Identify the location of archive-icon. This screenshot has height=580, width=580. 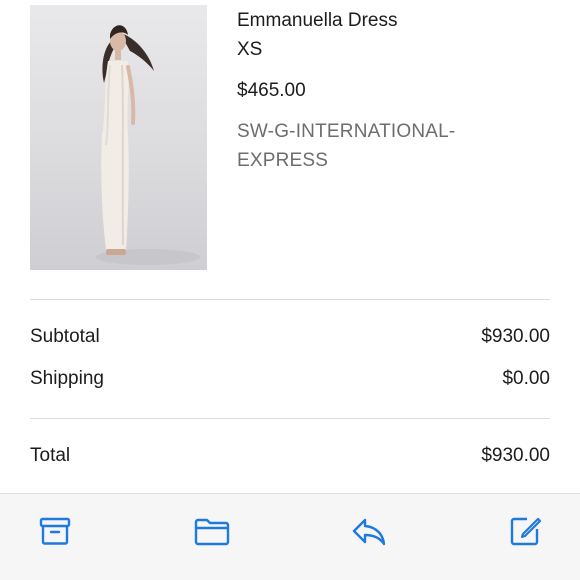
(55, 531).